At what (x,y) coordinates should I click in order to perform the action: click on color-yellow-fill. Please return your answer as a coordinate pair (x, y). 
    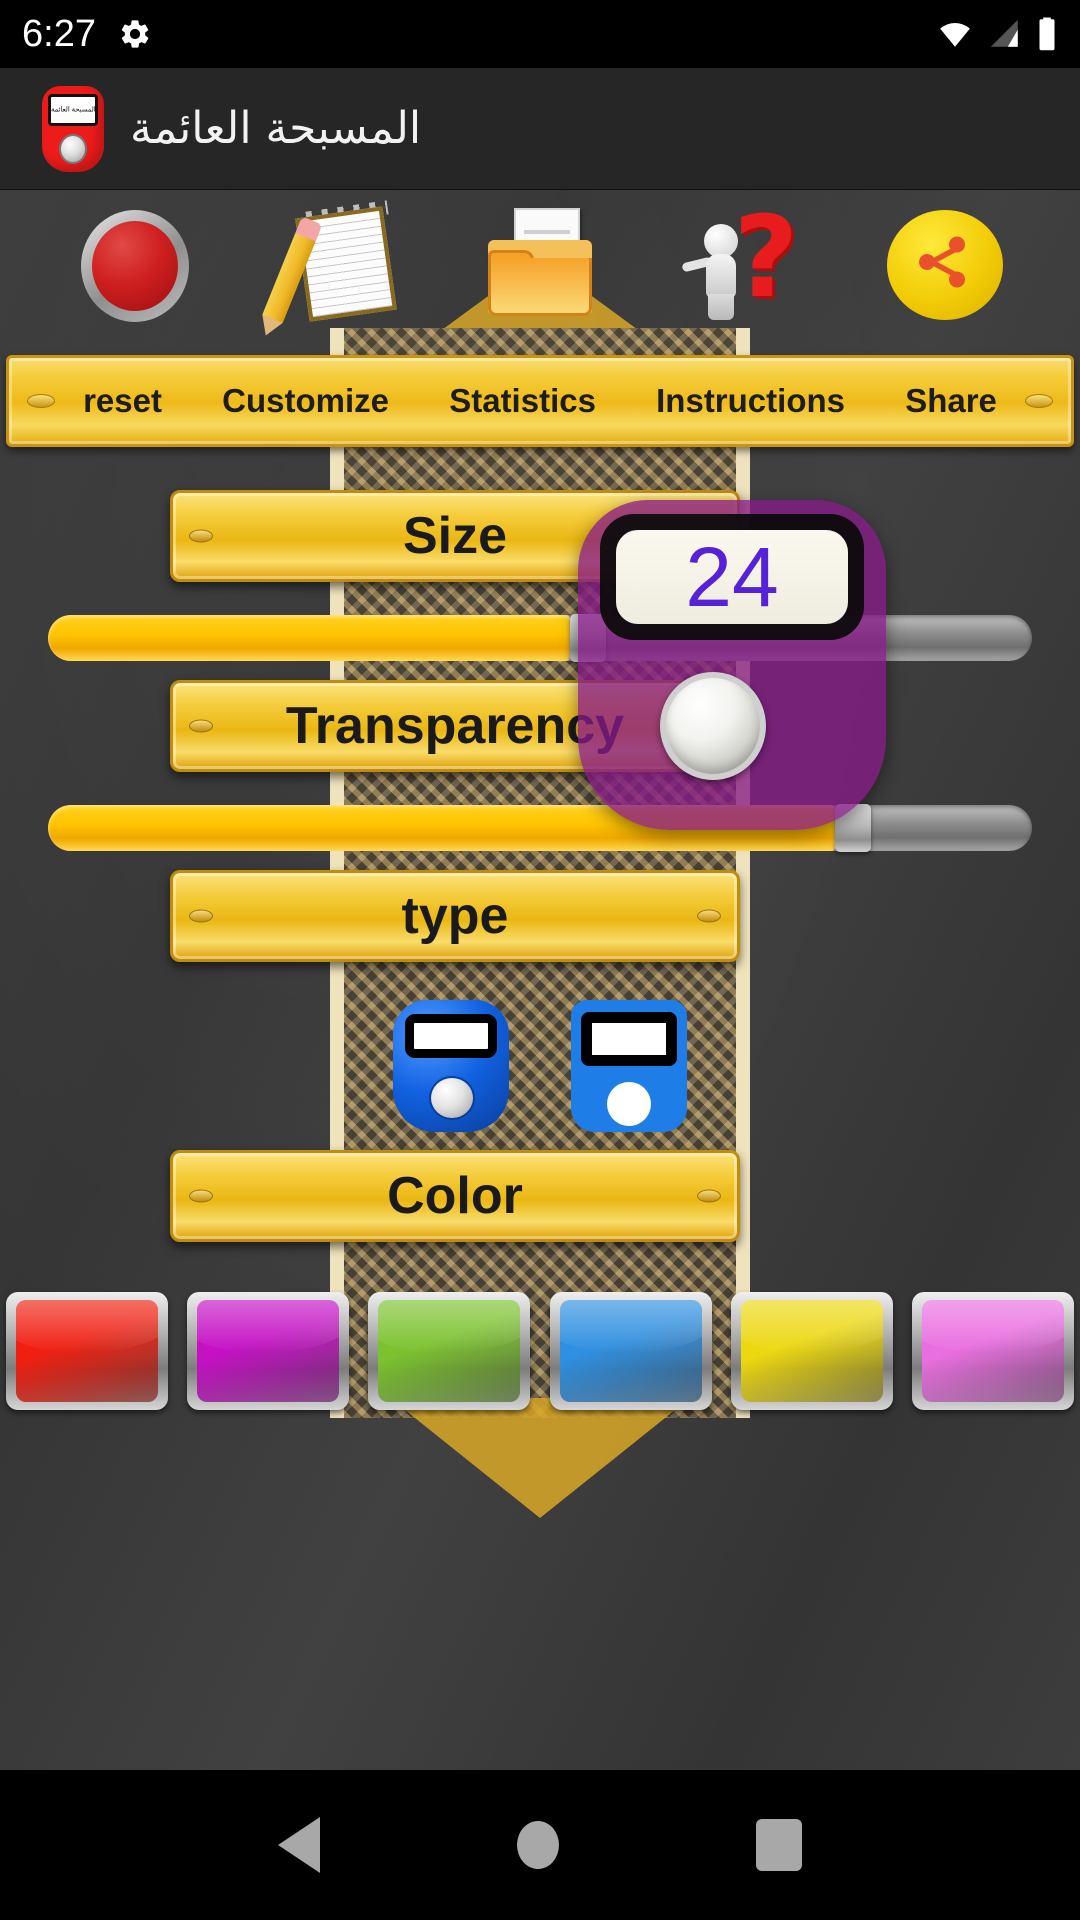
    Looking at the image, I should click on (811, 1351).